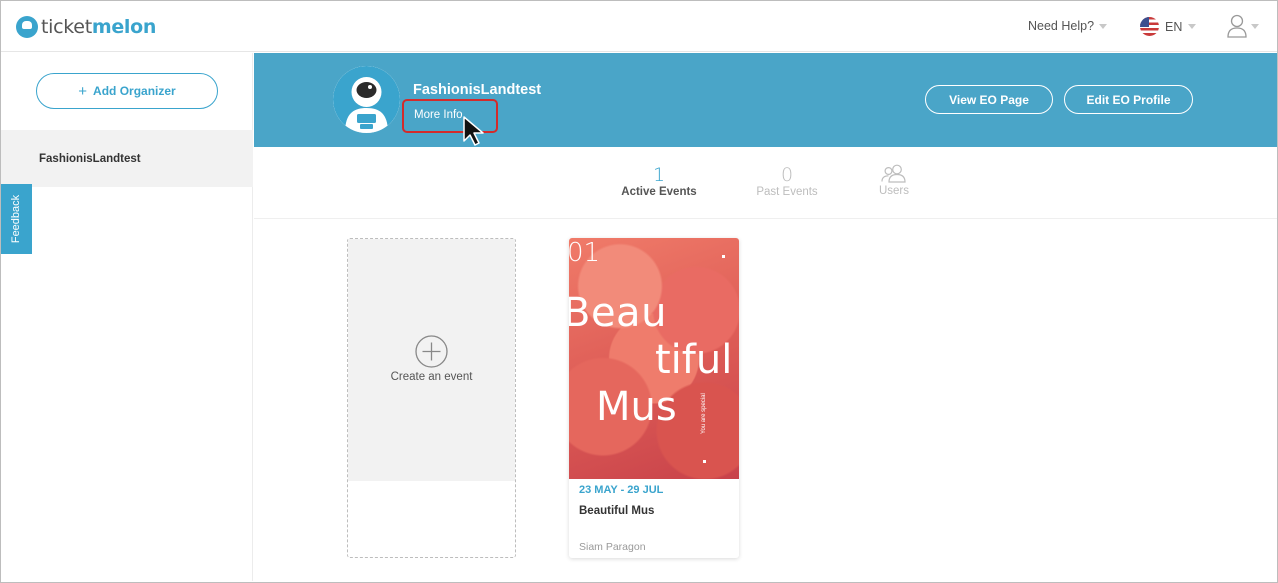 The width and height of the screenshot is (1278, 583). I want to click on organizer-avatar, so click(366, 99).